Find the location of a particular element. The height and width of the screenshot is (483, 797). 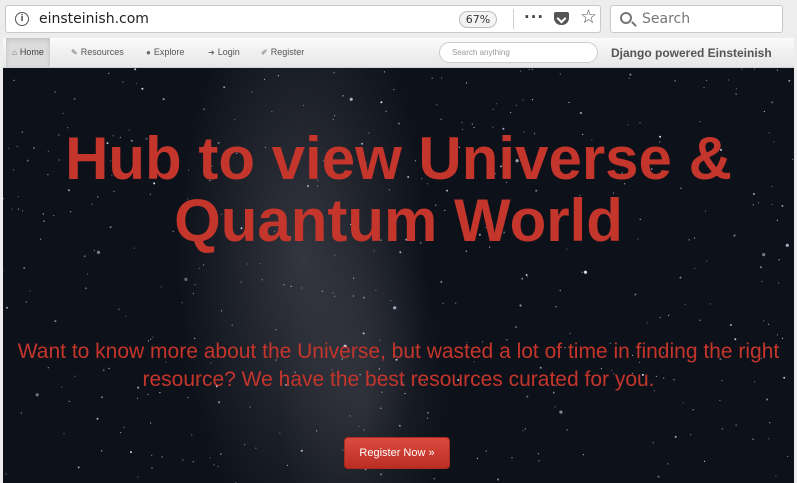

site-brand: Django powered Einsteinish is located at coordinates (691, 53).